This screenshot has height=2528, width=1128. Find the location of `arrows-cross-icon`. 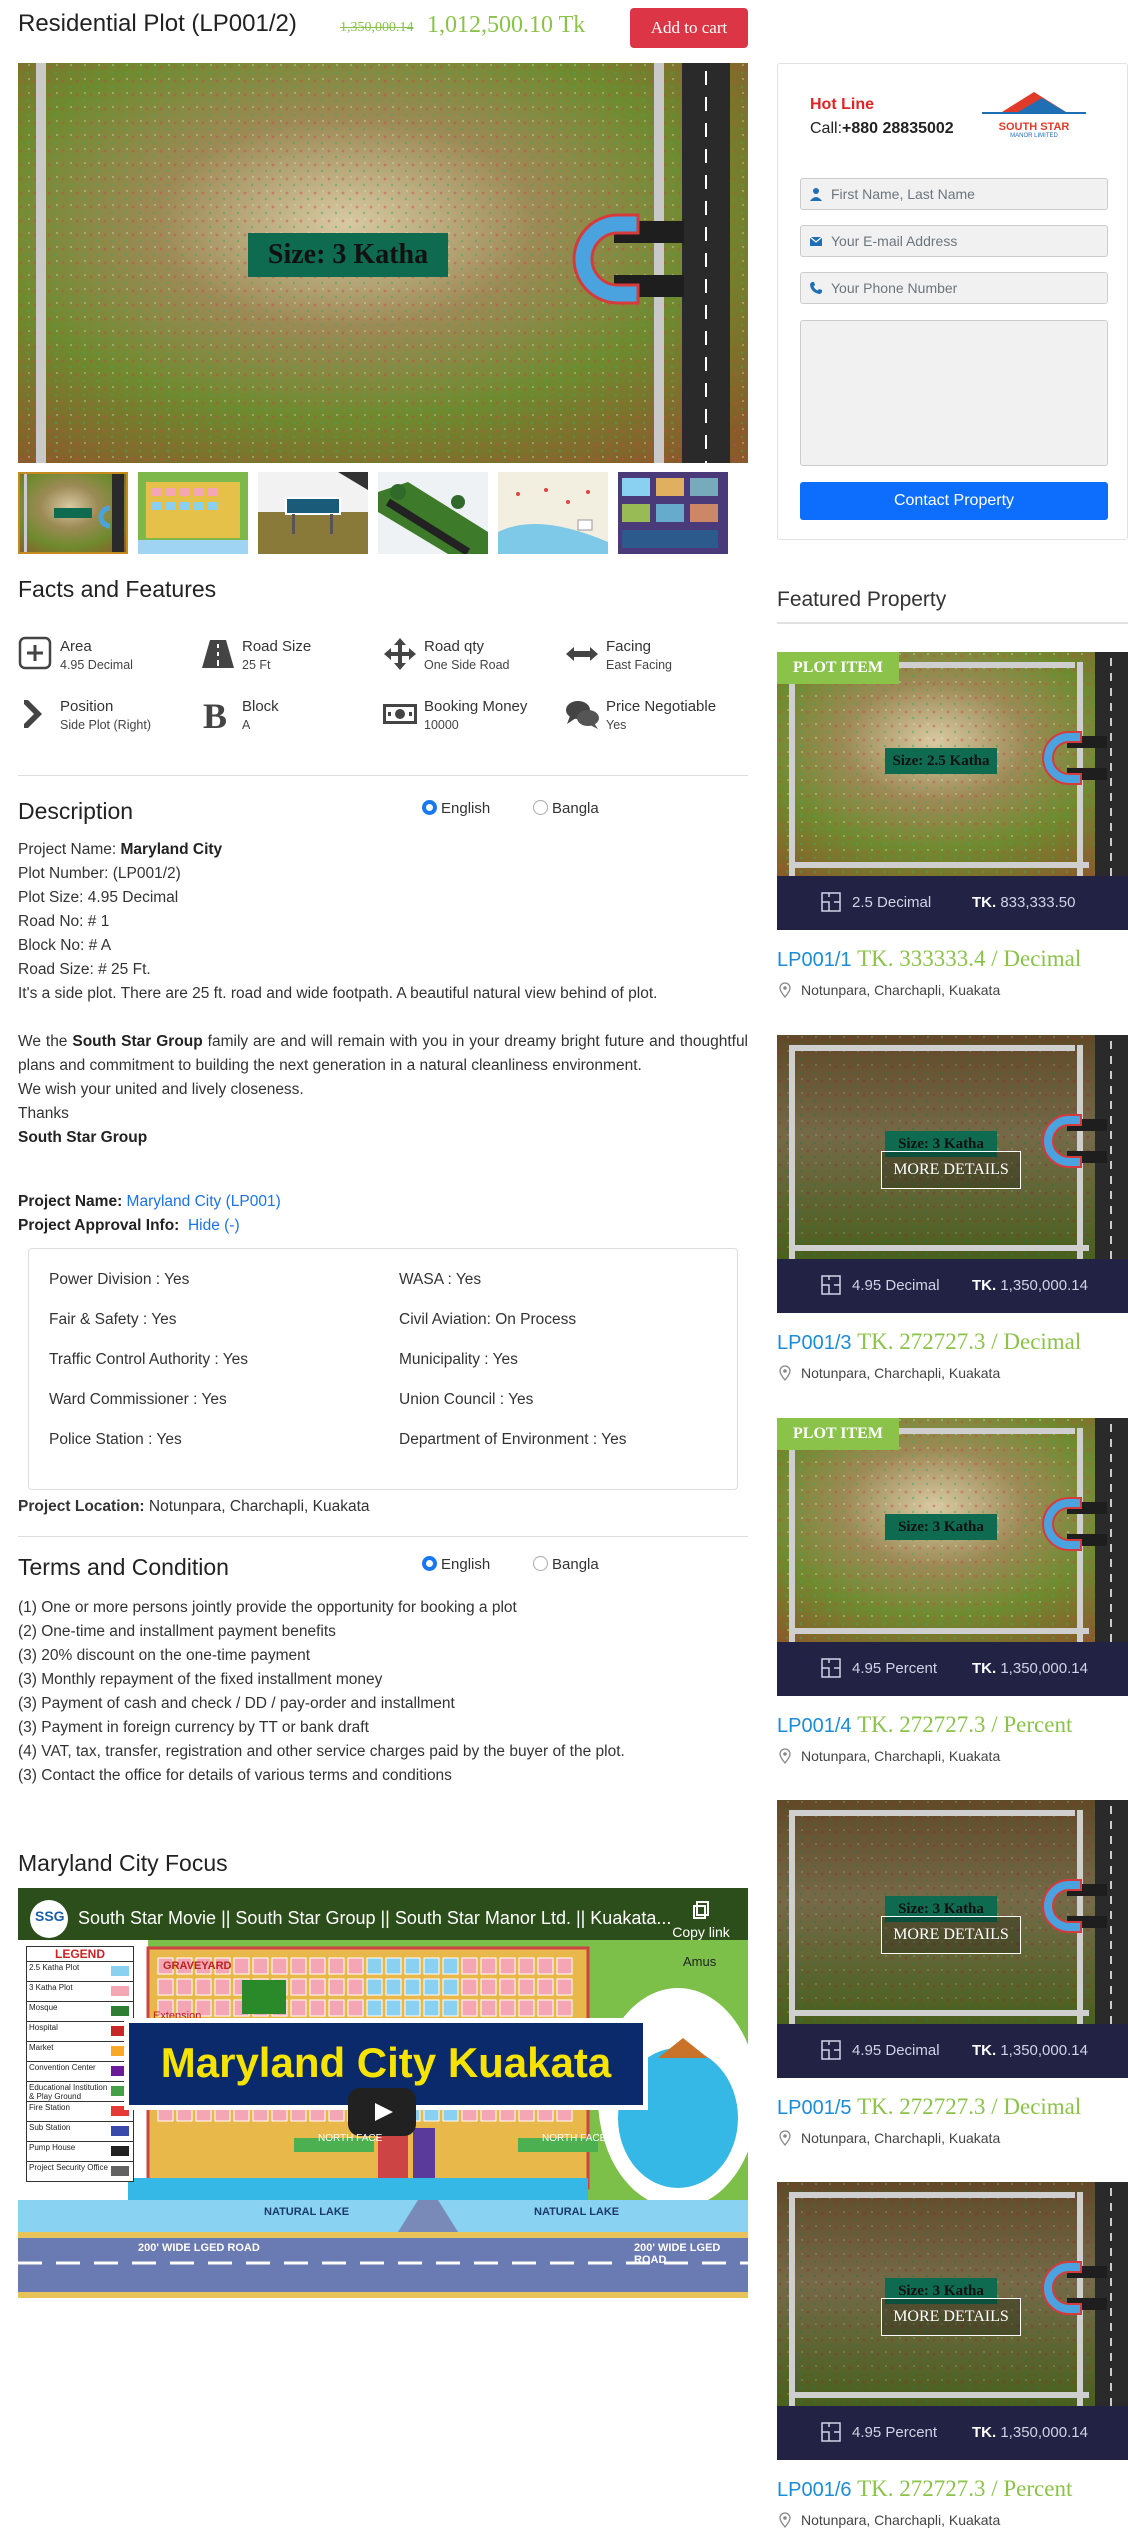

arrows-cross-icon is located at coordinates (400, 654).